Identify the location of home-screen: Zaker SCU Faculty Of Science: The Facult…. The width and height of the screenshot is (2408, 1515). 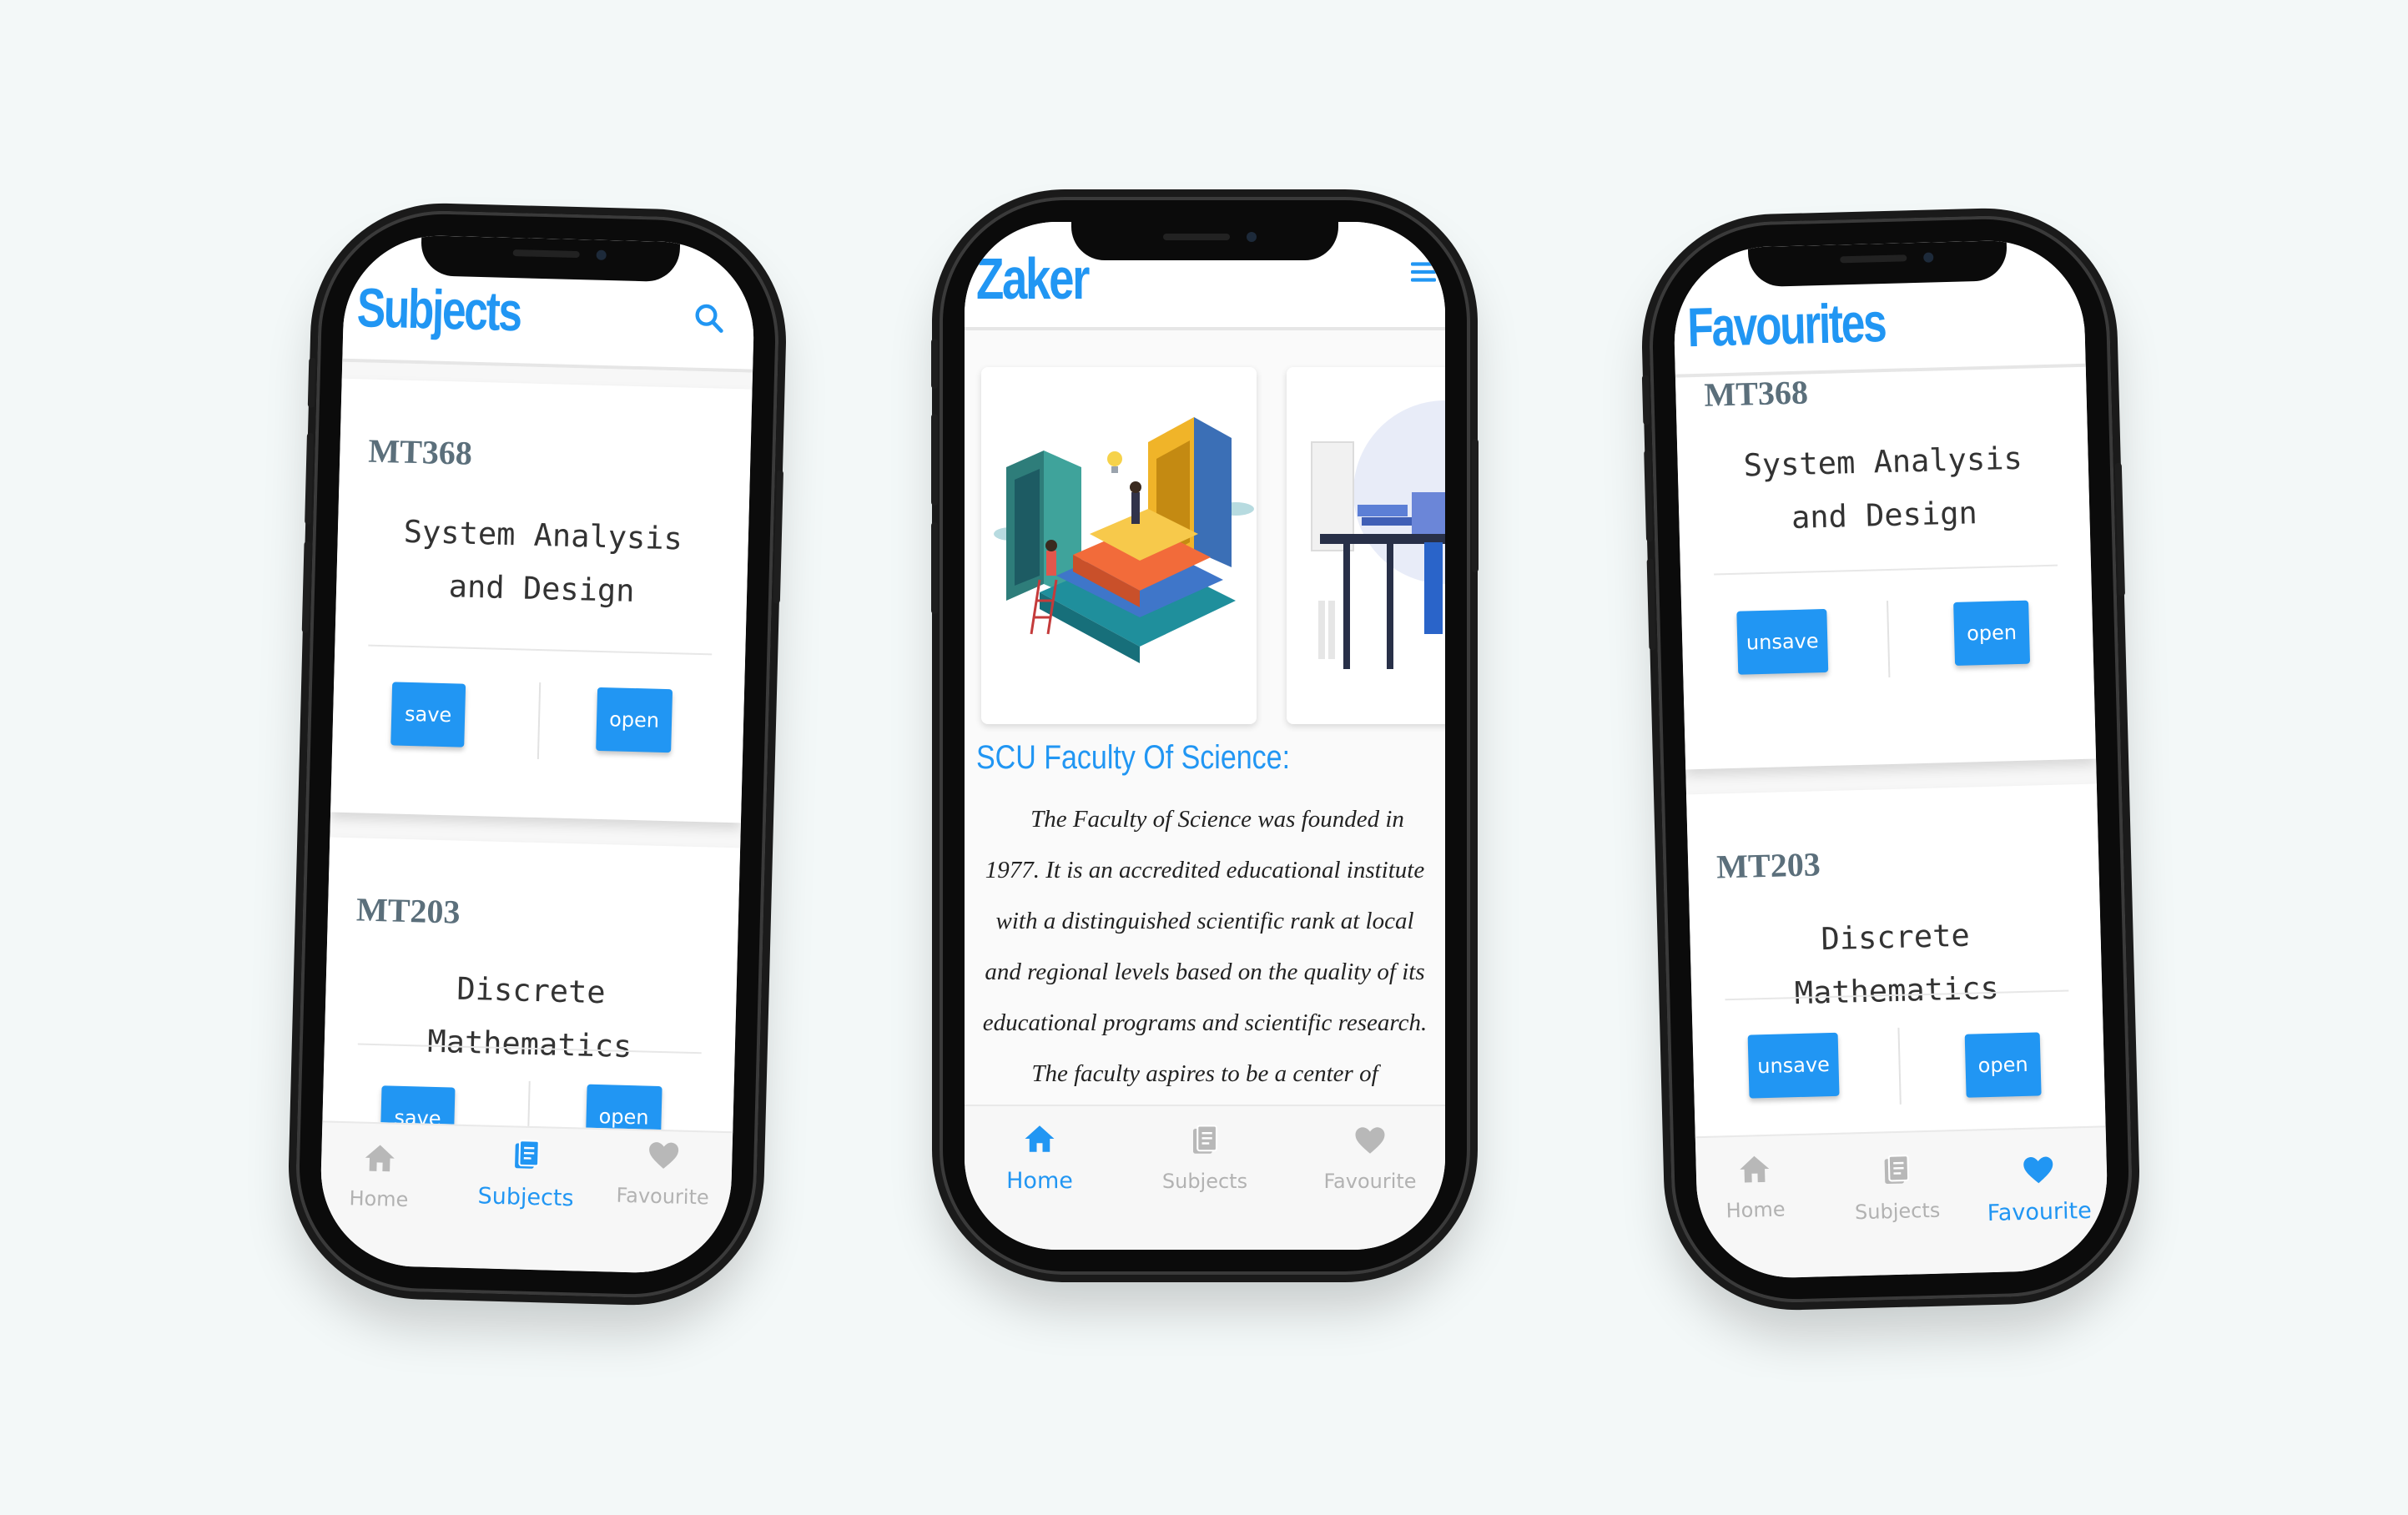
(1205, 736).